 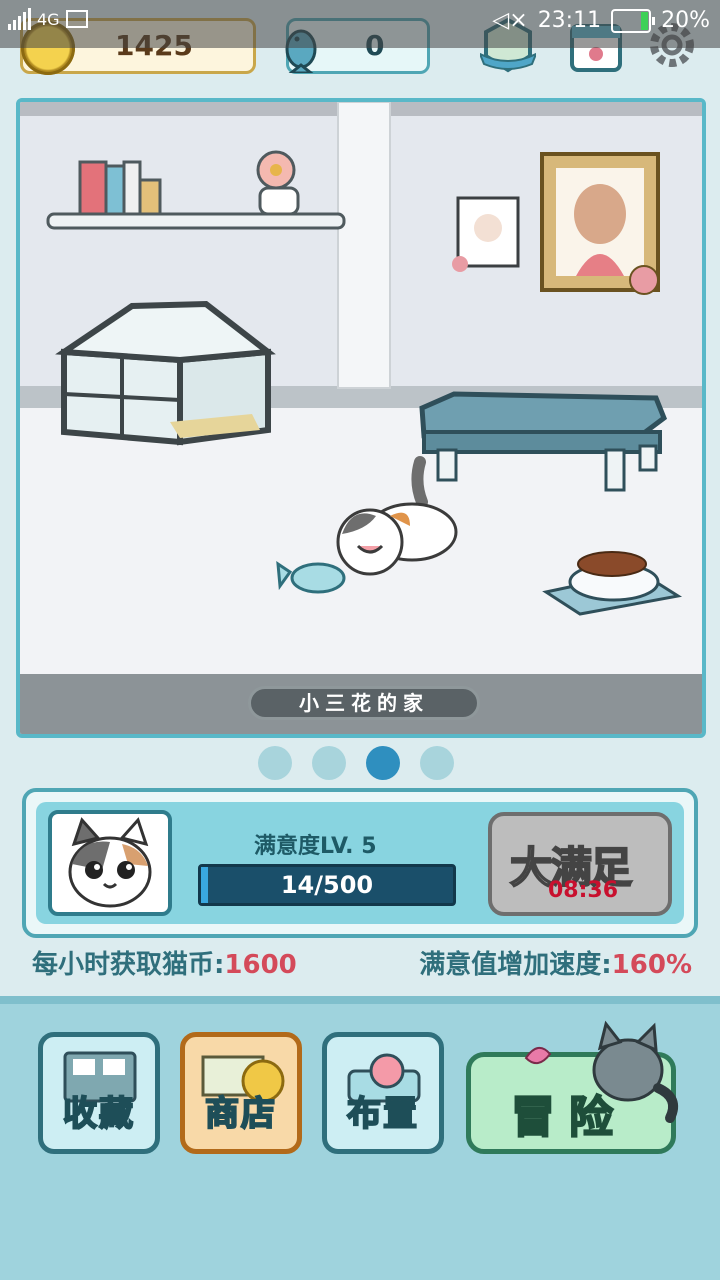 What do you see at coordinates (600, 223) in the screenshot?
I see `large-portrait-frame` at bounding box center [600, 223].